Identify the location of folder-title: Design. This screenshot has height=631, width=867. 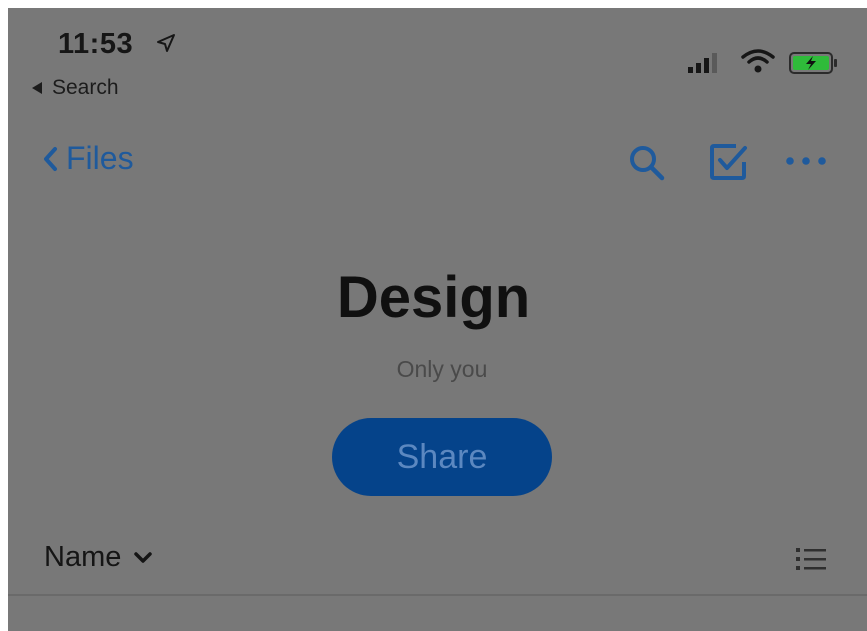
(433, 297).